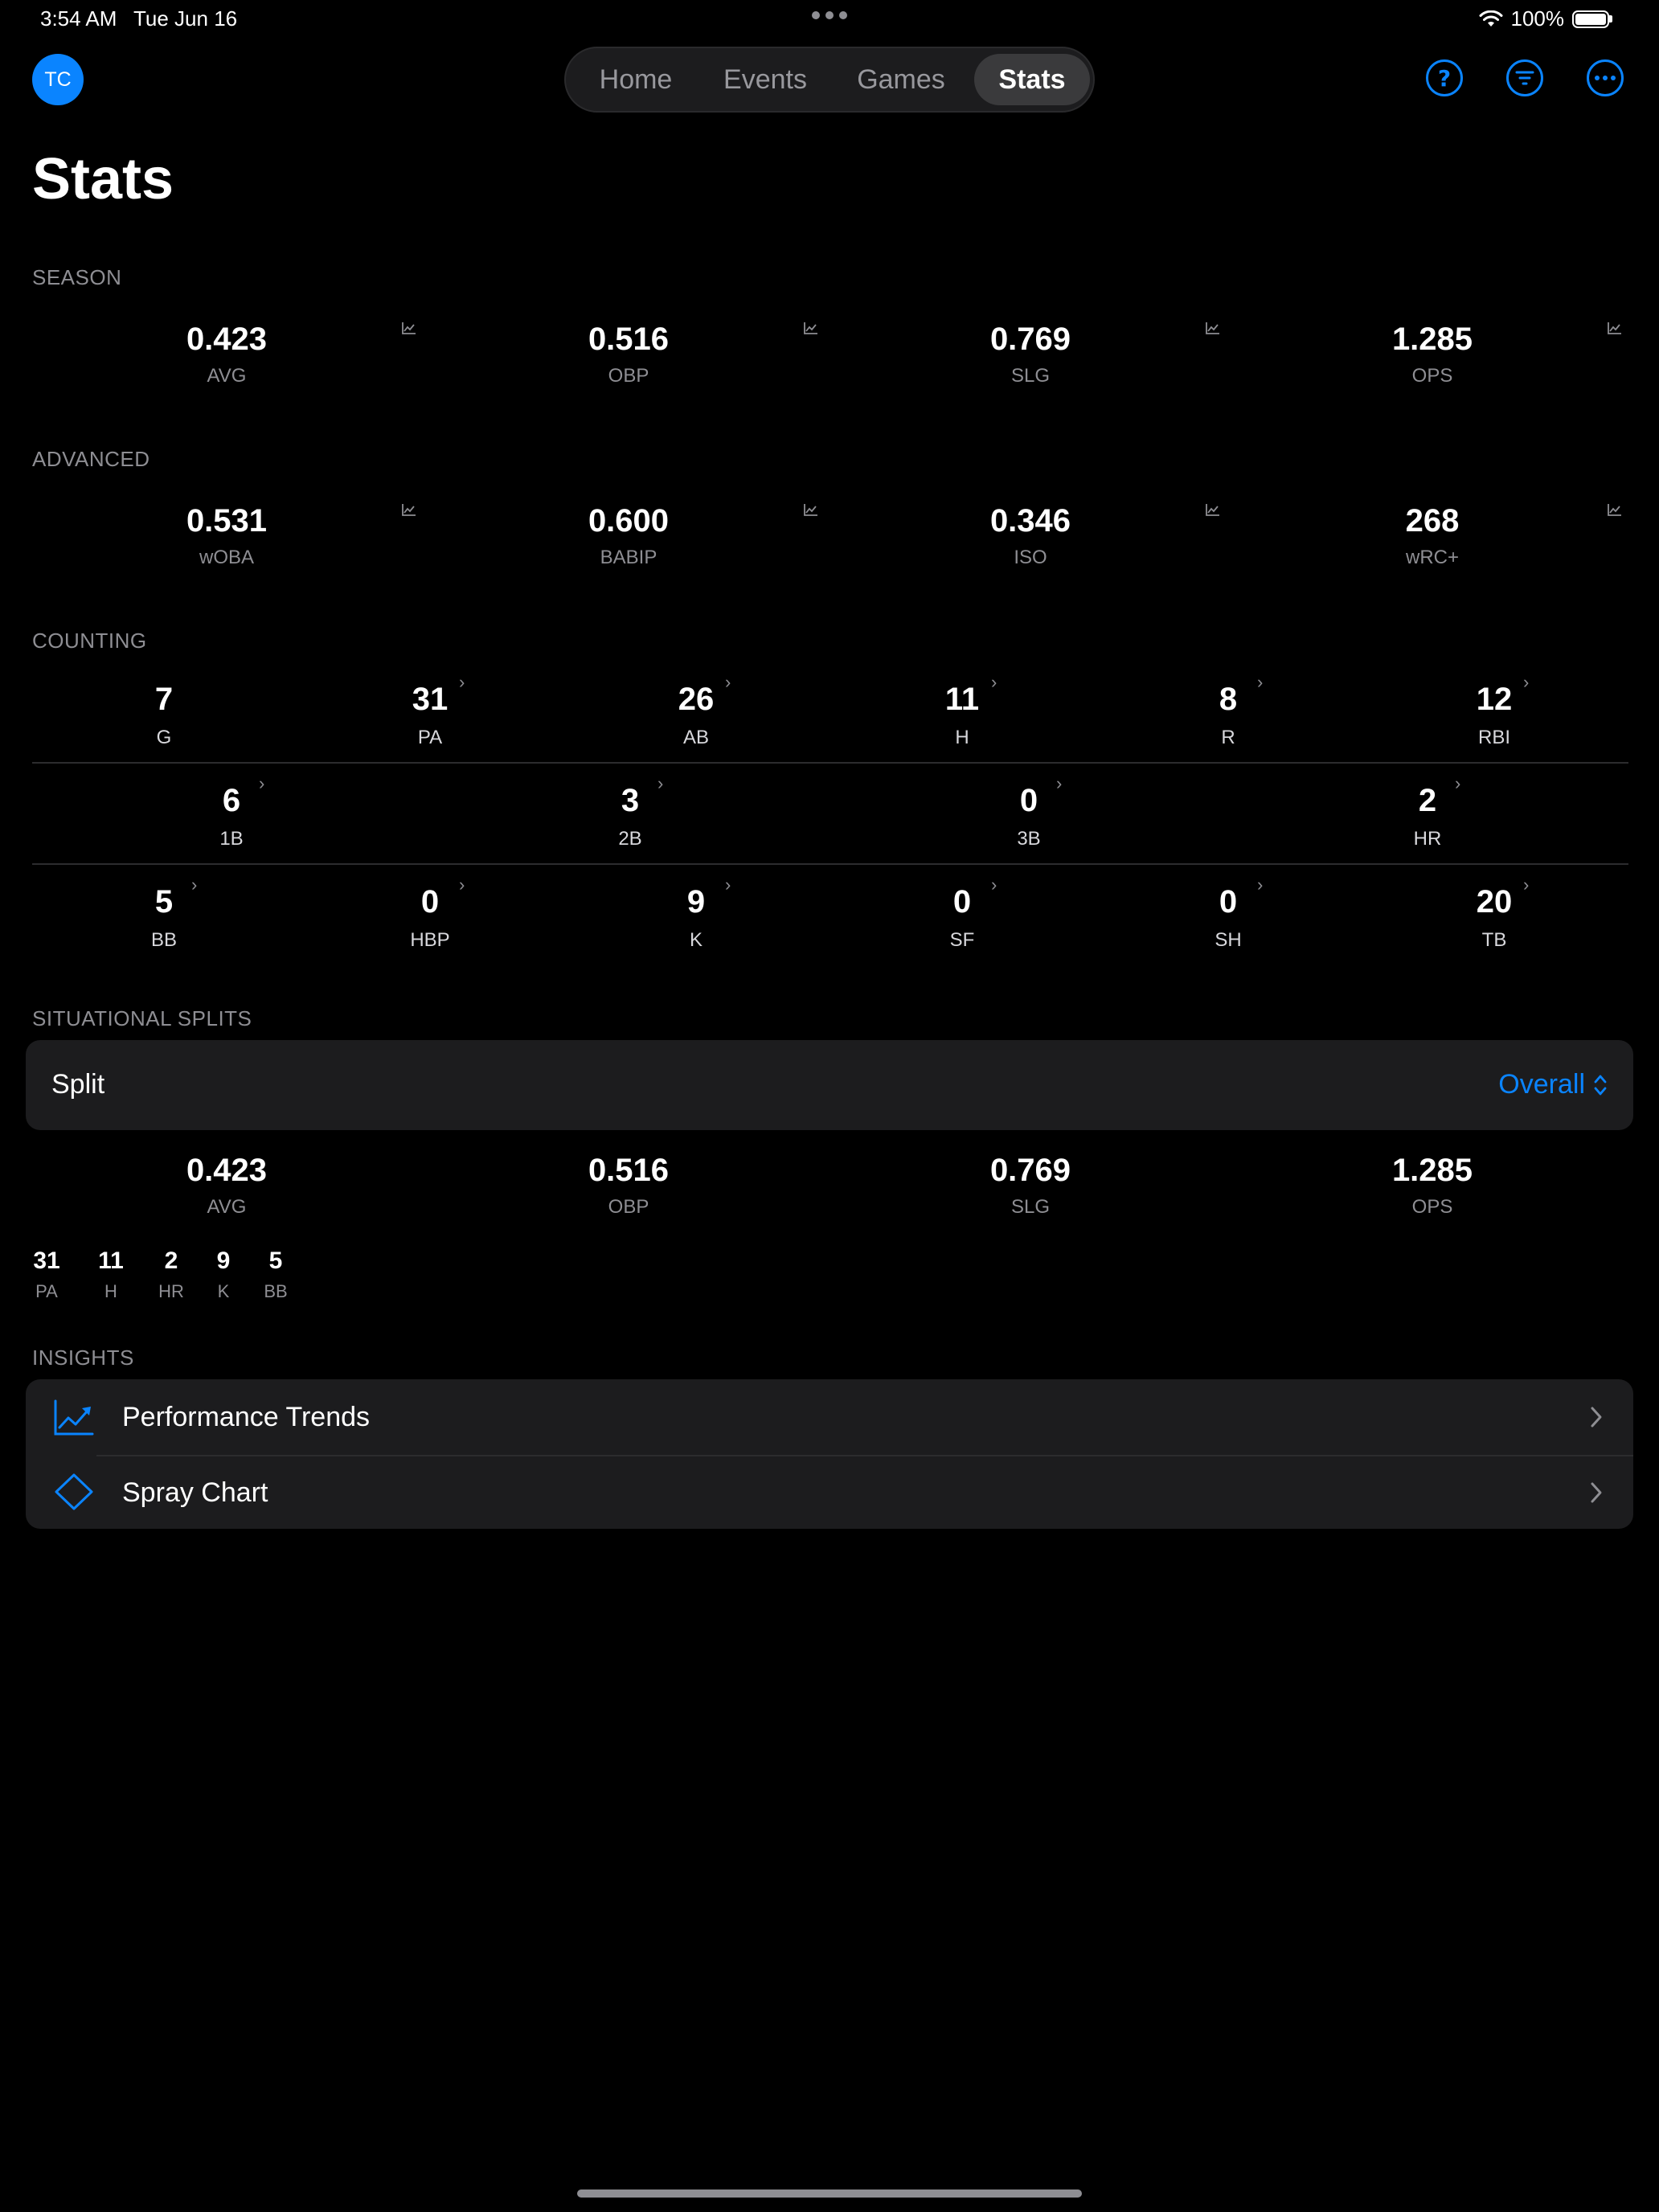 The image size is (1659, 2212). What do you see at coordinates (74, 1417) in the screenshot?
I see `trend-chart-icon` at bounding box center [74, 1417].